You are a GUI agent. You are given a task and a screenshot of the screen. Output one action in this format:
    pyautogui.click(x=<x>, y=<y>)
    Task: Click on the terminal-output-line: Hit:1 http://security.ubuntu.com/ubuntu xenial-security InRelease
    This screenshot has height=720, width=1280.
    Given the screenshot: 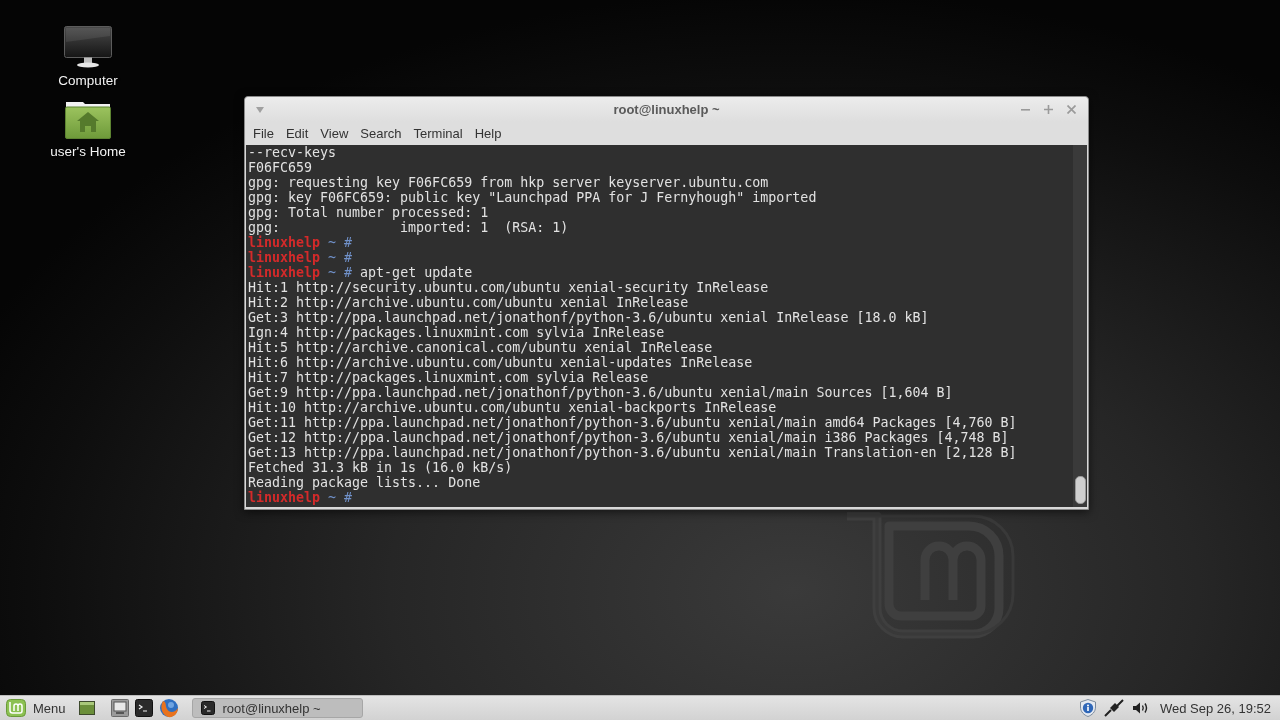 What is the action you would take?
    pyautogui.click(x=509, y=287)
    